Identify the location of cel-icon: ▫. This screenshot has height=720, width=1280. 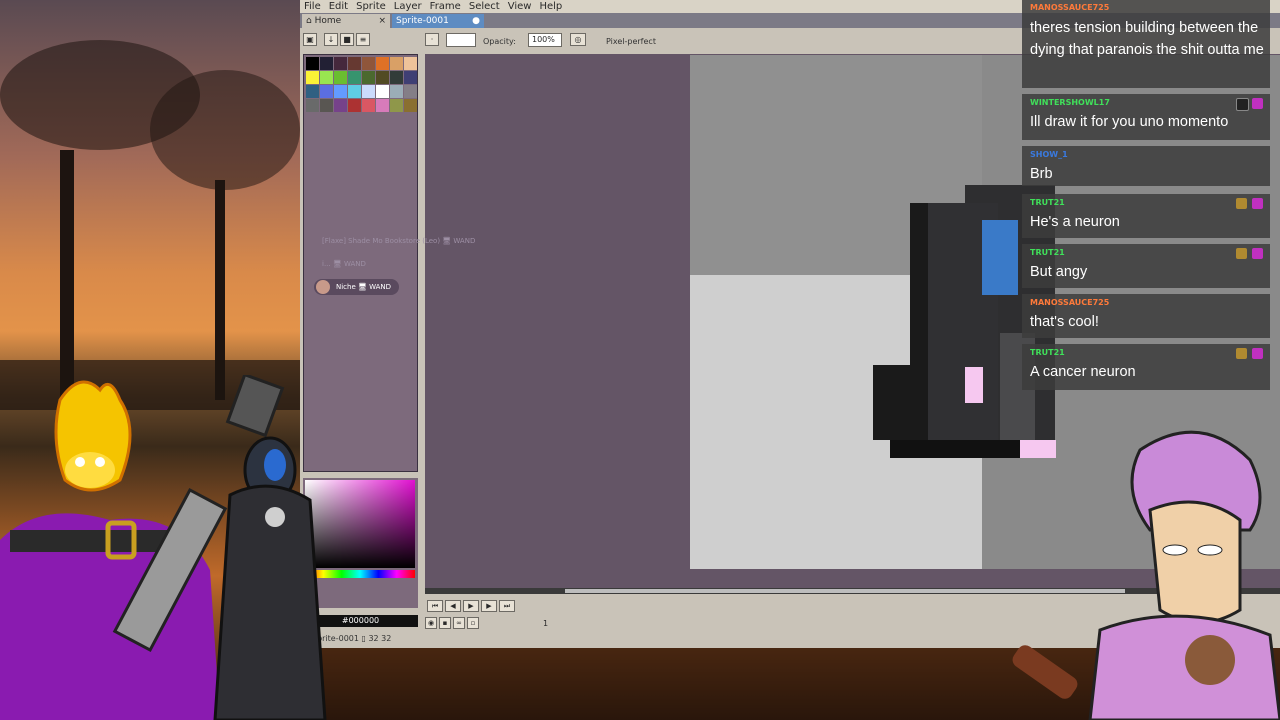
(473, 623).